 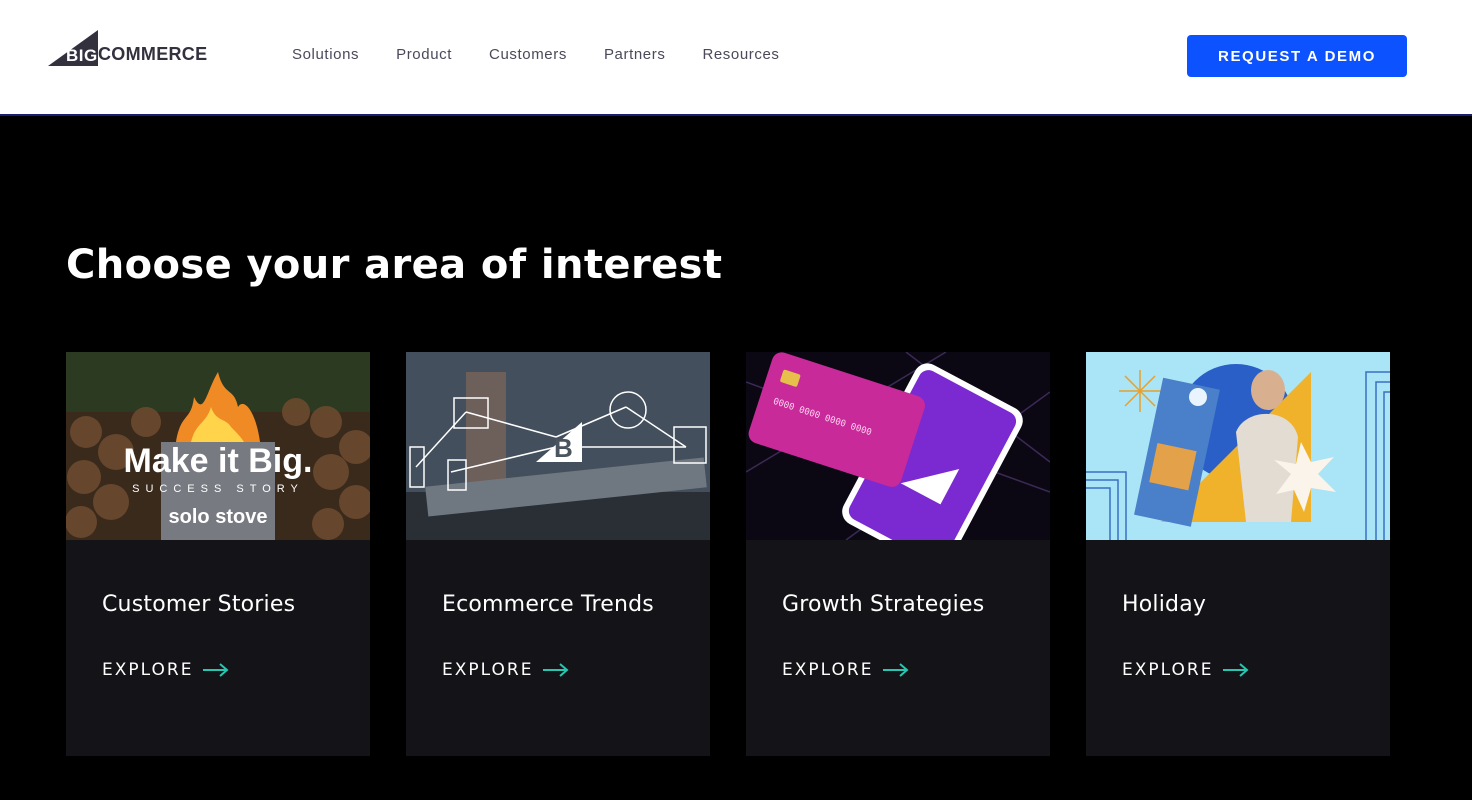 What do you see at coordinates (218, 489) in the screenshot?
I see `image-subhead: SUCCESS STORY` at bounding box center [218, 489].